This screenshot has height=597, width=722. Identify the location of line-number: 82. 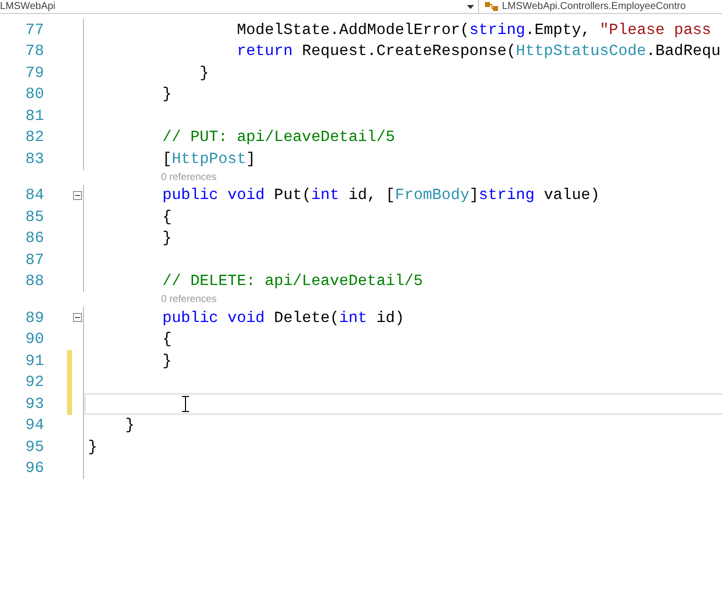
(34, 137).